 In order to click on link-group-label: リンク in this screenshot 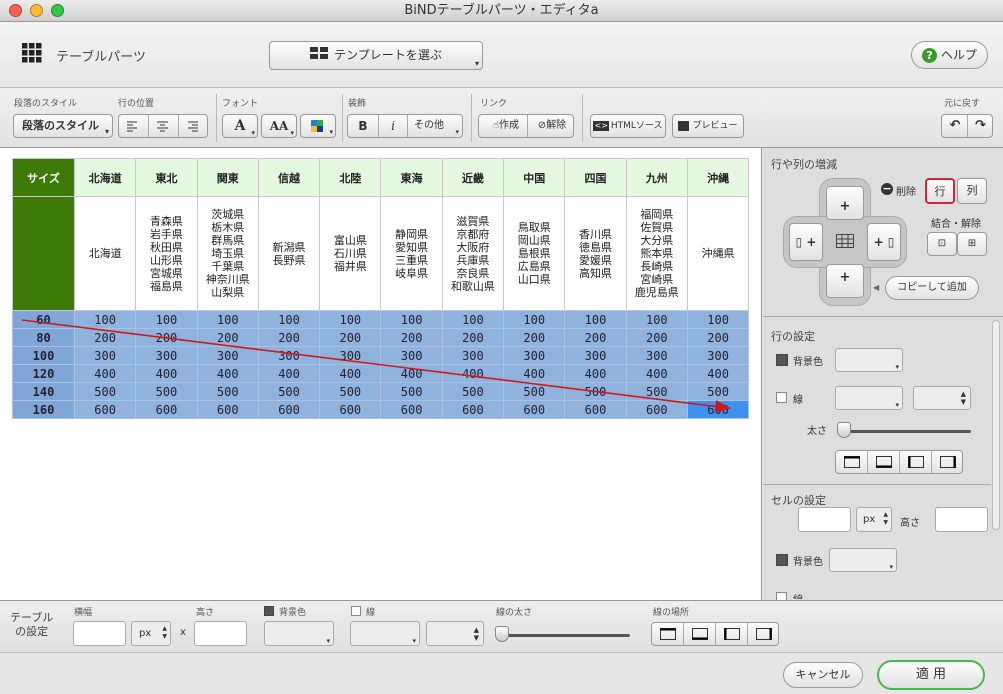, I will do `click(494, 104)`.